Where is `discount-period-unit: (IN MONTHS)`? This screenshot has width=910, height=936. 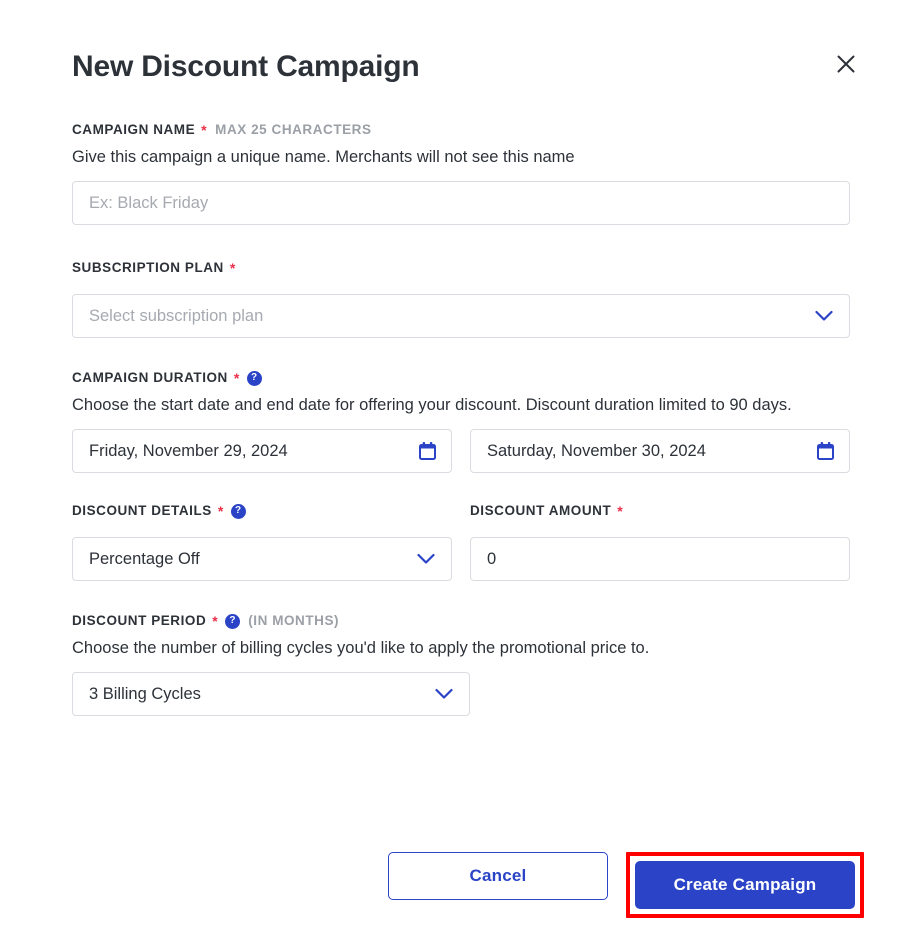
discount-period-unit: (IN MONTHS) is located at coordinates (294, 620).